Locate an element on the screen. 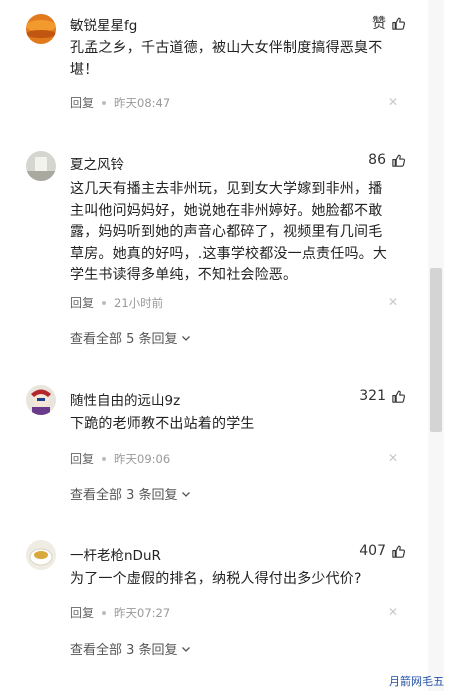 The width and height of the screenshot is (450, 691). watermark: 月箭网毛五 is located at coordinates (416, 681).